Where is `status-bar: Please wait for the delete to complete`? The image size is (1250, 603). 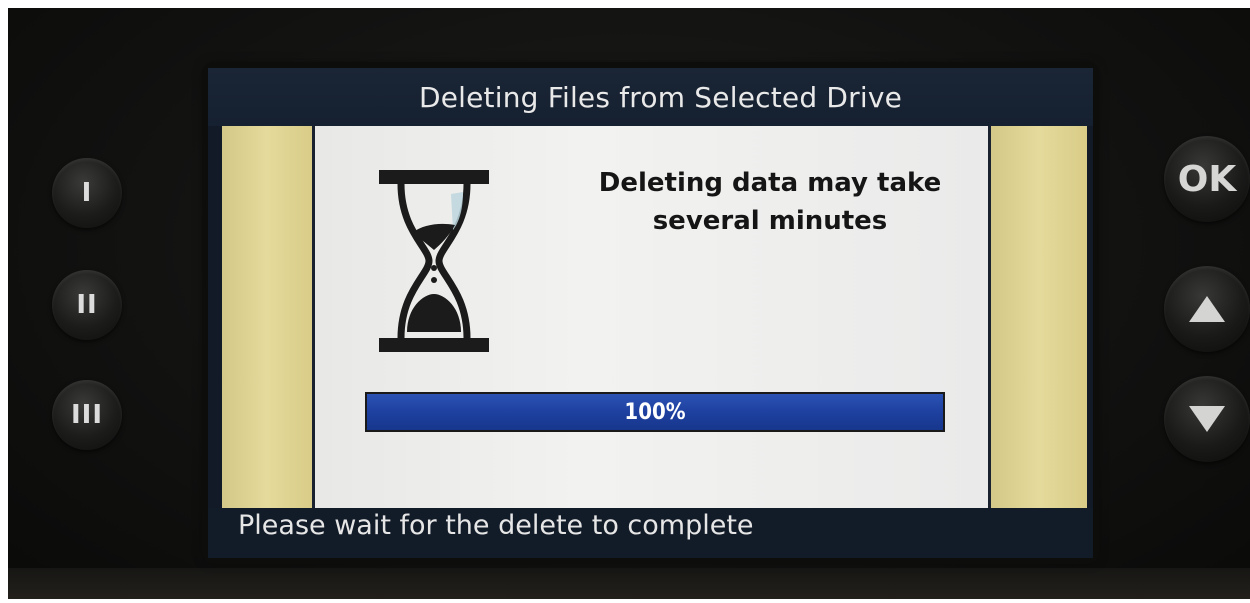
status-bar: Please wait for the delete to complete is located at coordinates (650, 533).